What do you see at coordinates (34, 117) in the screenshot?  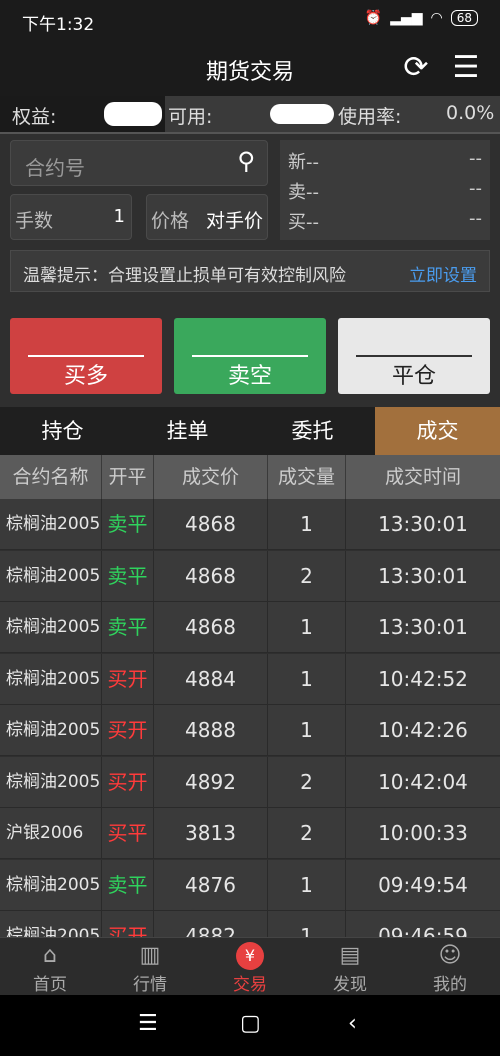 I see `equity-label: 权益:` at bounding box center [34, 117].